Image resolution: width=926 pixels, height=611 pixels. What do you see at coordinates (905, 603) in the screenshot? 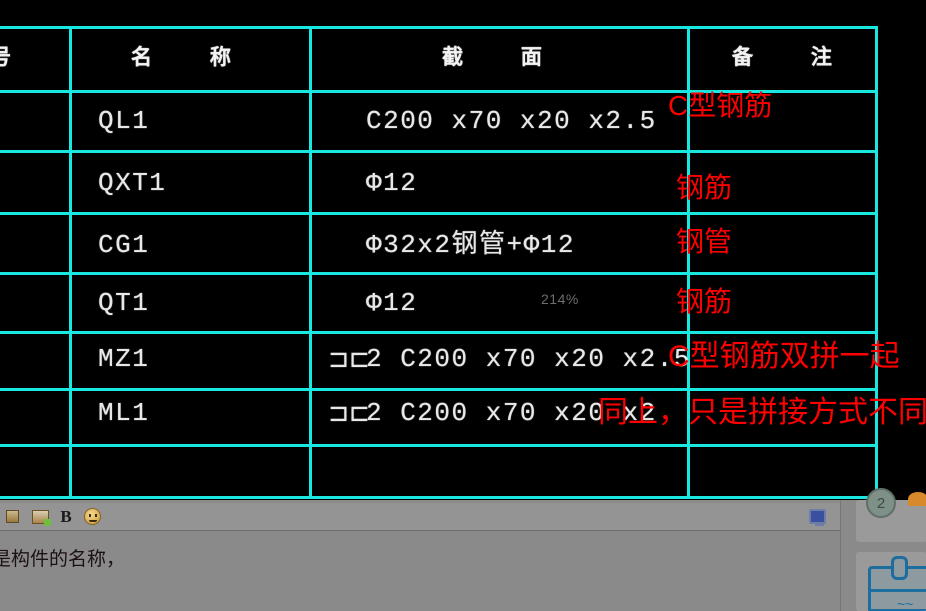
I see `clipboard-lines-icon: ~~` at bounding box center [905, 603].